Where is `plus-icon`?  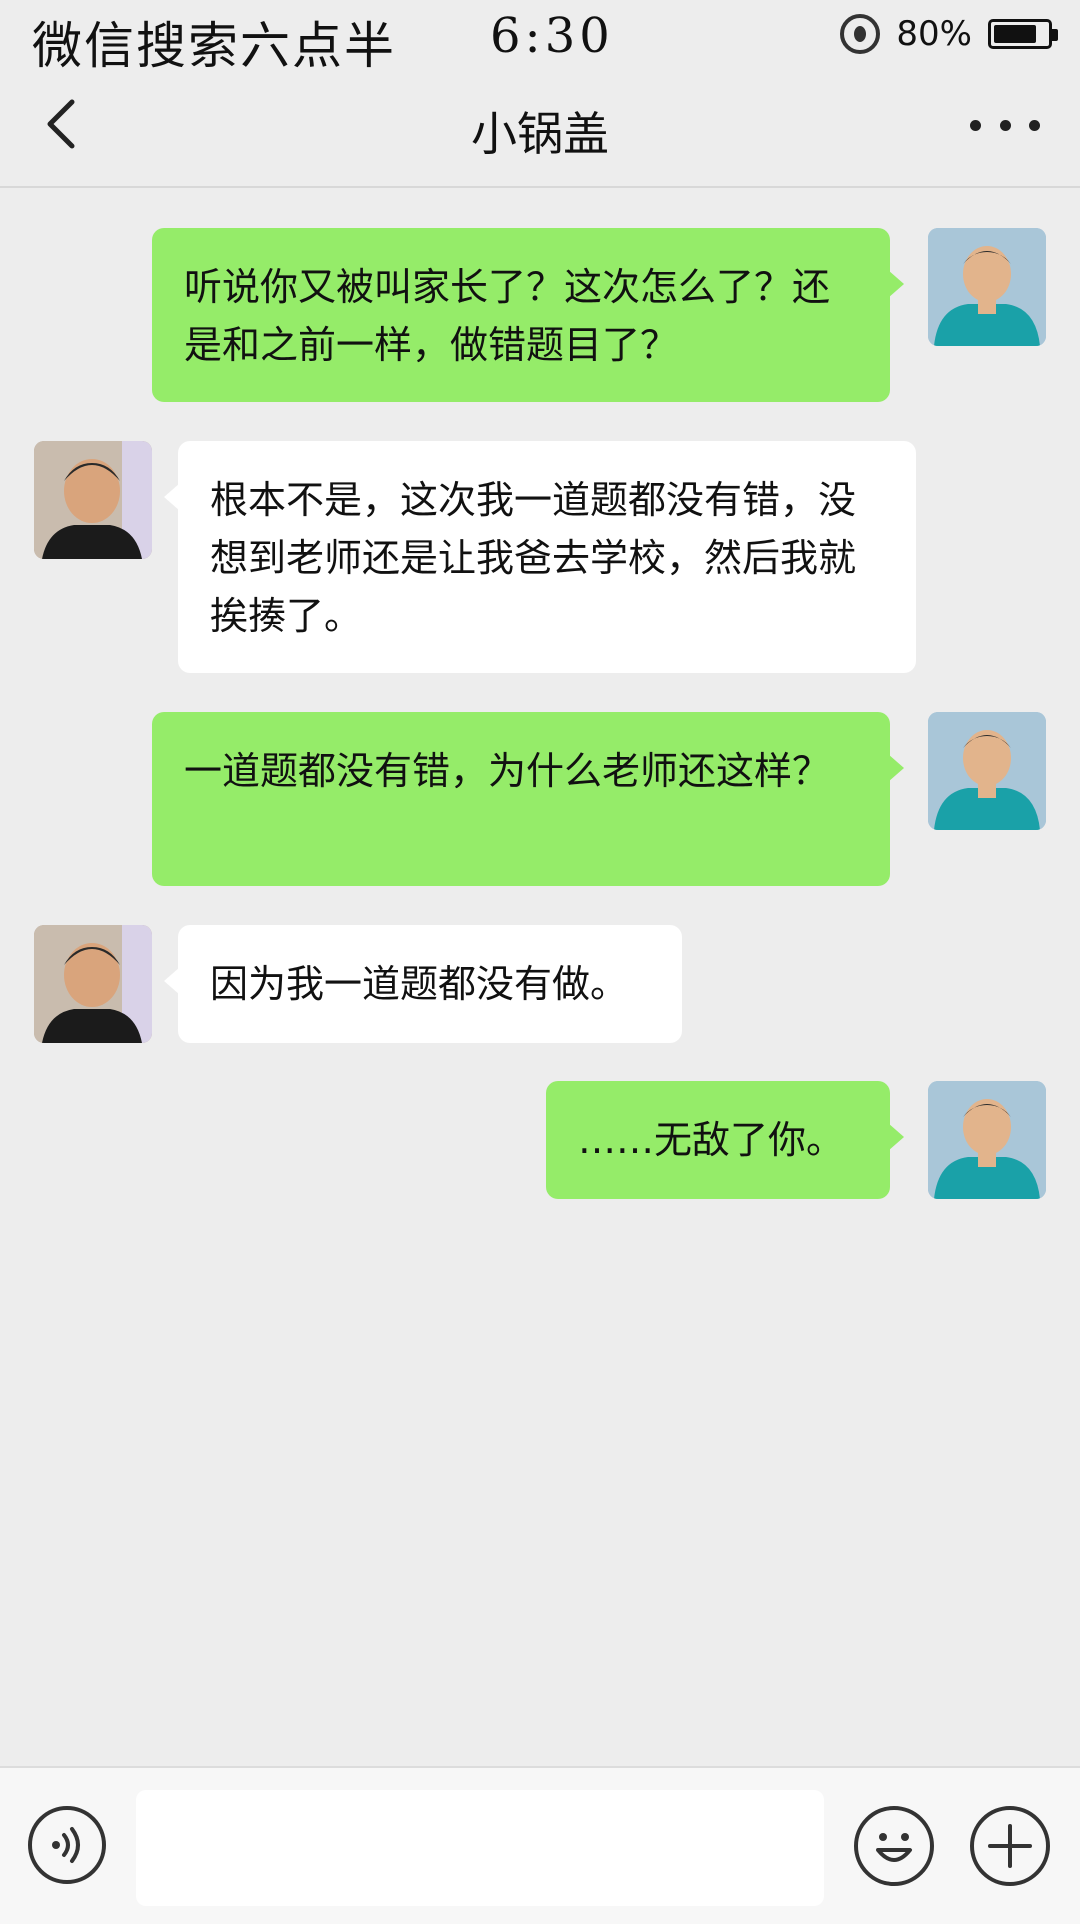
plus-icon is located at coordinates (1010, 1846).